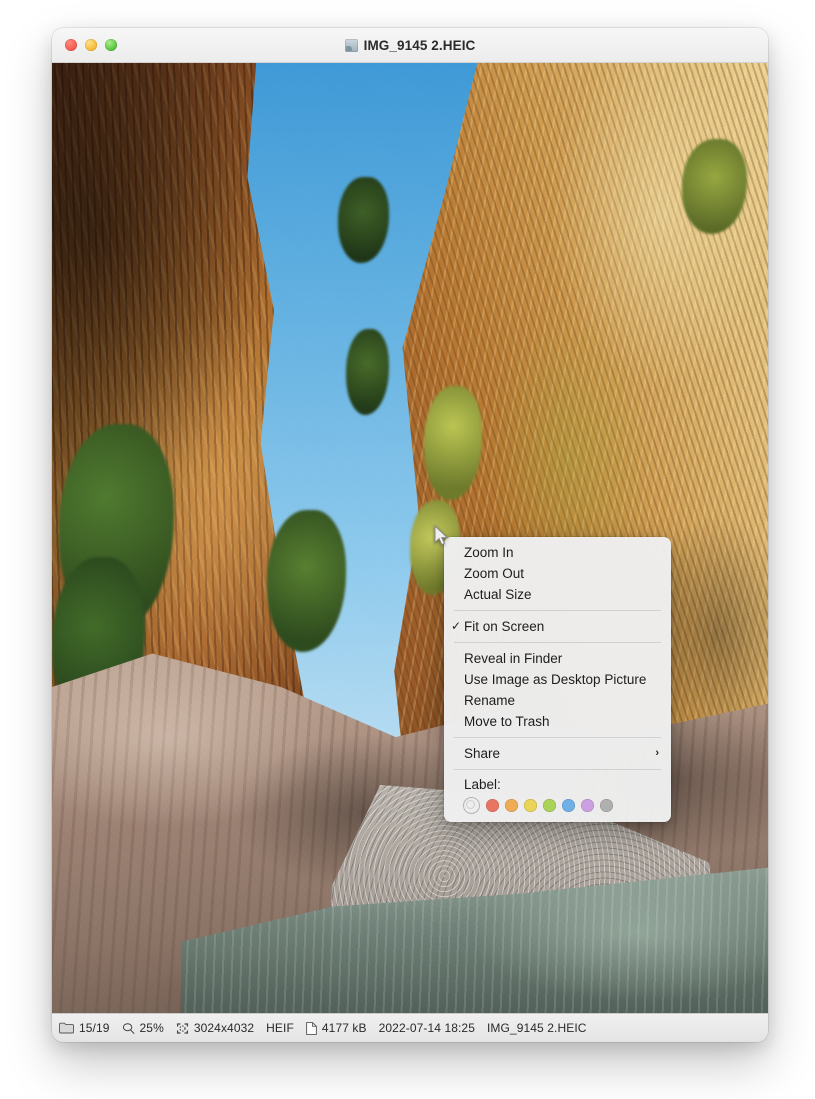  I want to click on menu-item-zoom-out: Zoom Out, so click(557, 573).